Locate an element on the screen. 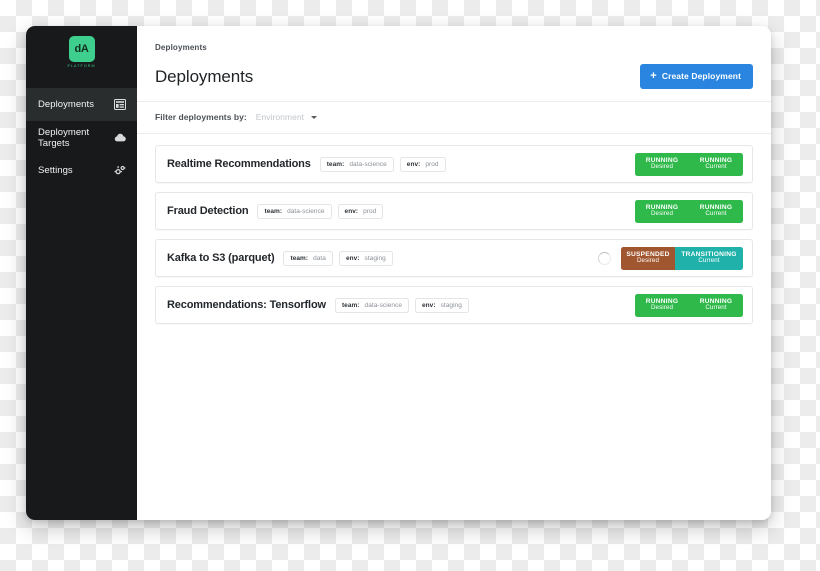  sidebar-item-label: Deployment Targets is located at coordinates (64, 137).